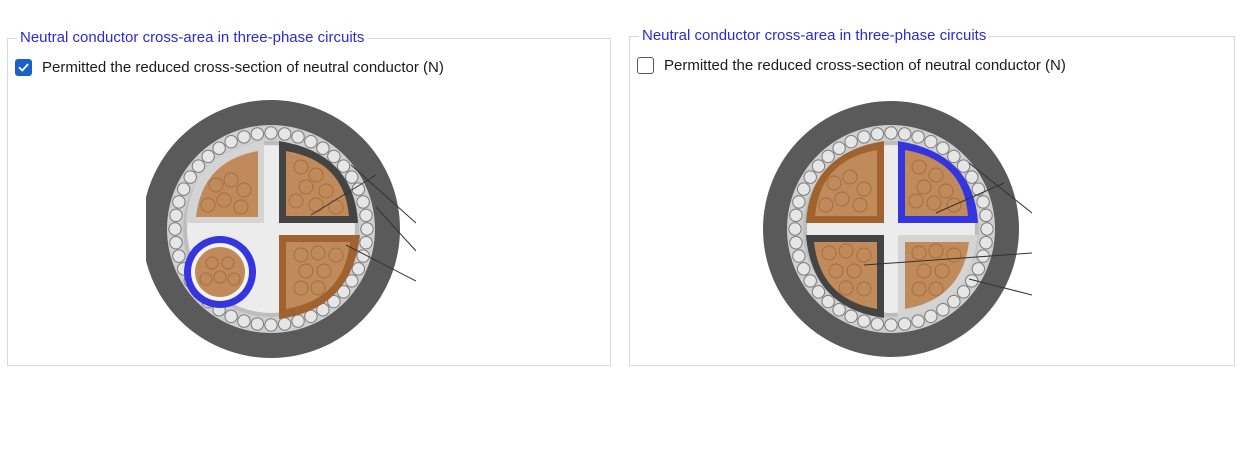  Describe the element at coordinates (281, 229) in the screenshot. I see `cable-cross-section-reduced-neutral` at that location.